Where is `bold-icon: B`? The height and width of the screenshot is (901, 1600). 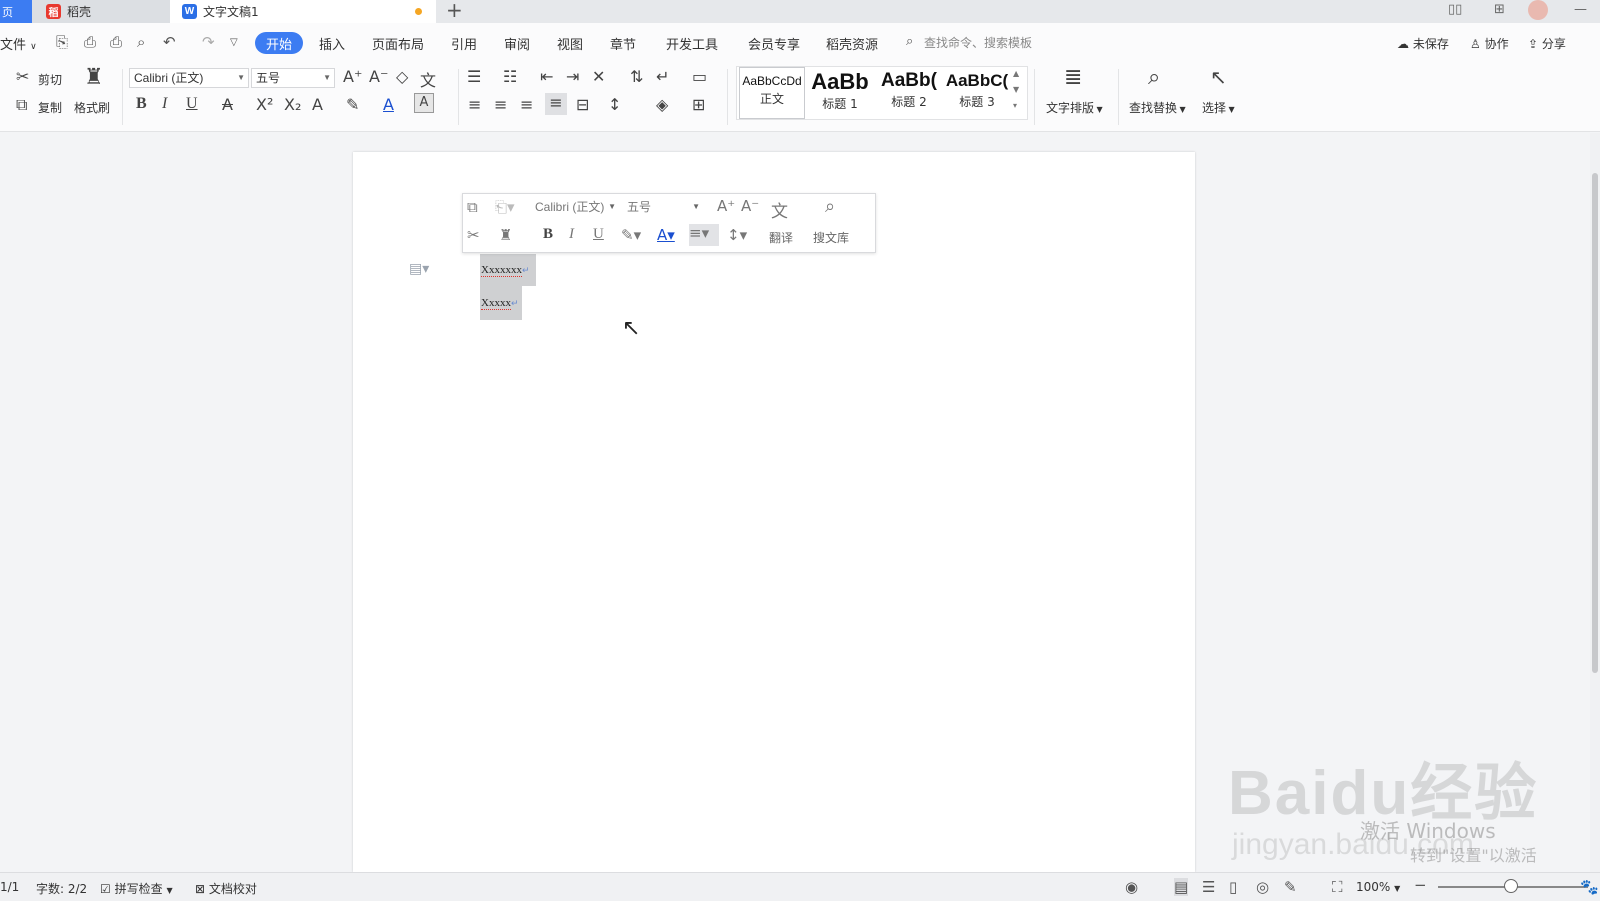
bold-icon: B is located at coordinates (141, 104).